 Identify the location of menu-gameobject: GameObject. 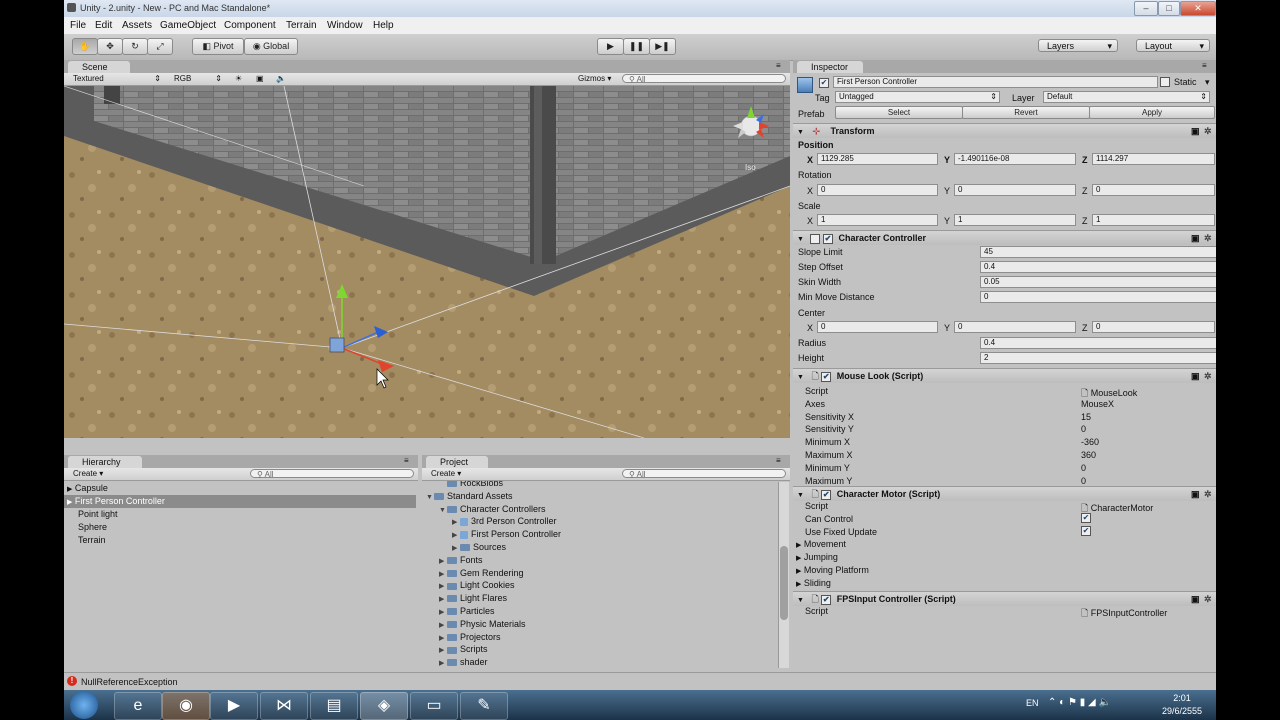
(188, 25).